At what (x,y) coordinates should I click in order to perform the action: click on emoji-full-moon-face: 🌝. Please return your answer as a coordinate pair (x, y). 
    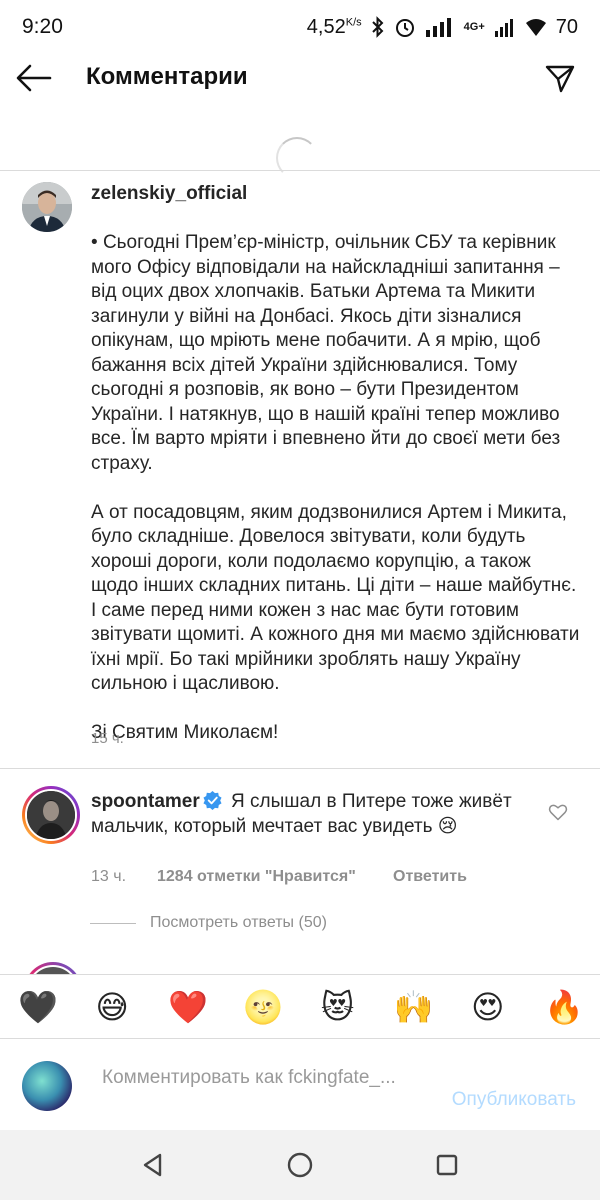
    Looking at the image, I should click on (263, 1007).